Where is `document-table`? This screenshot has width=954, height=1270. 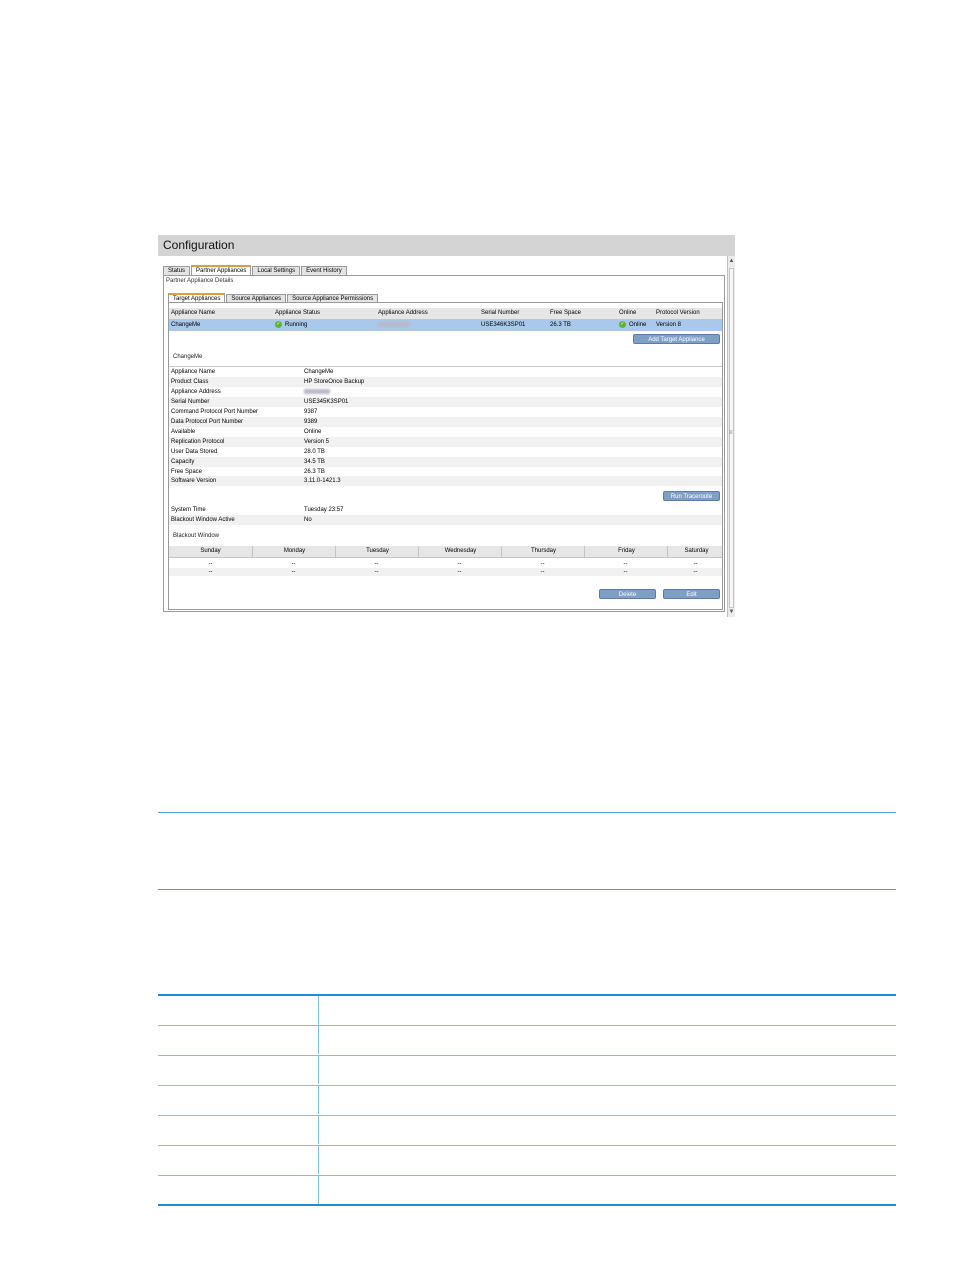 document-table is located at coordinates (527, 1100).